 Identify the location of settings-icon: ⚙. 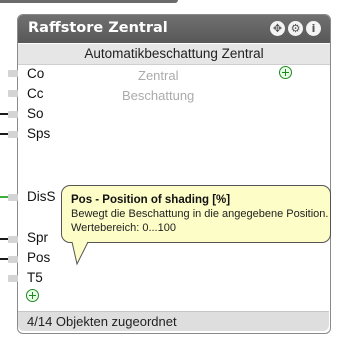
(295, 28).